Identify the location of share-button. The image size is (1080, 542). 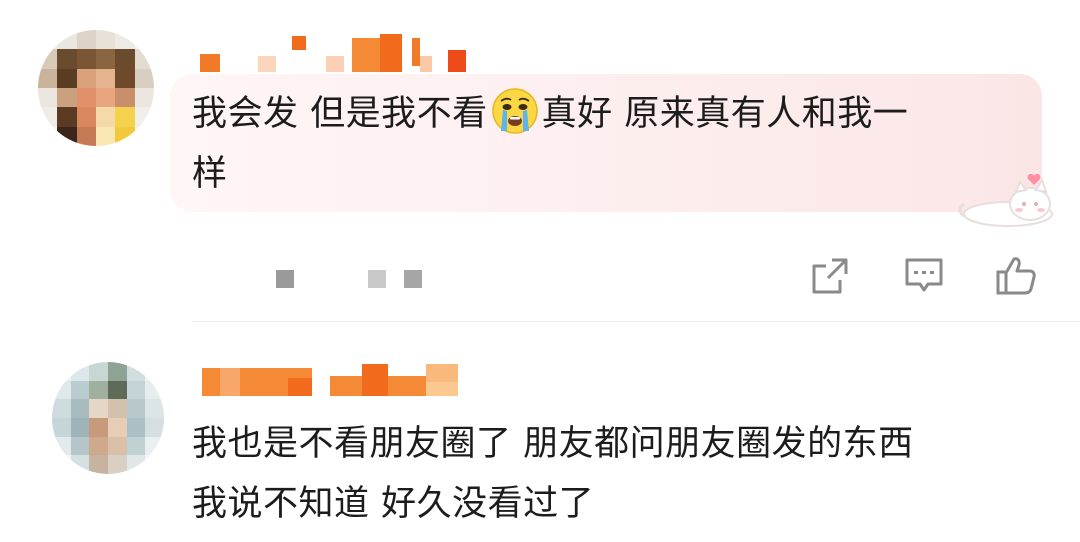
(830, 276).